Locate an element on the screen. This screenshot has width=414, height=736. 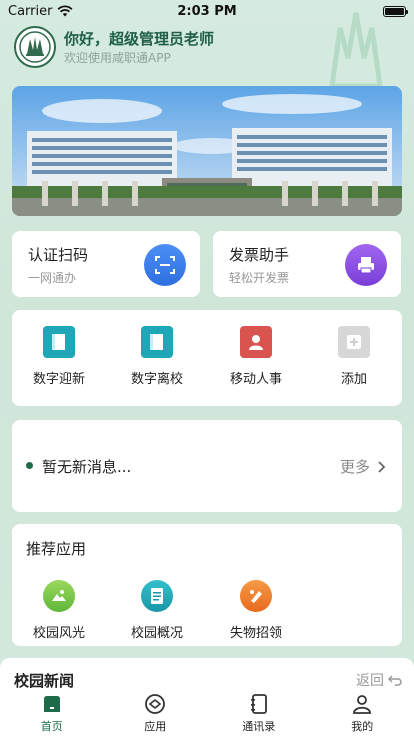
scan-icon is located at coordinates (165, 265).